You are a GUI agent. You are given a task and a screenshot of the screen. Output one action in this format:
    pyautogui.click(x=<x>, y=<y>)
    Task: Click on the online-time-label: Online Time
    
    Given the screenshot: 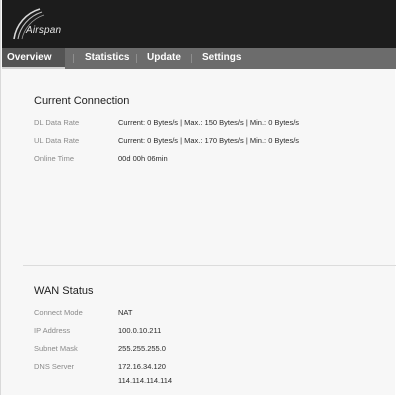 What is the action you would take?
    pyautogui.click(x=54, y=158)
    